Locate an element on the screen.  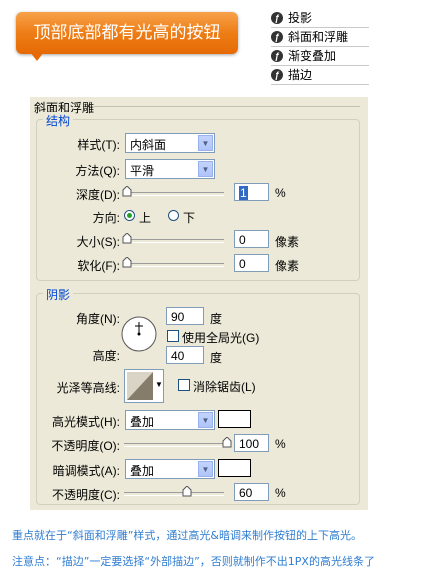
style-item-label: 描边 is located at coordinates (300, 75).